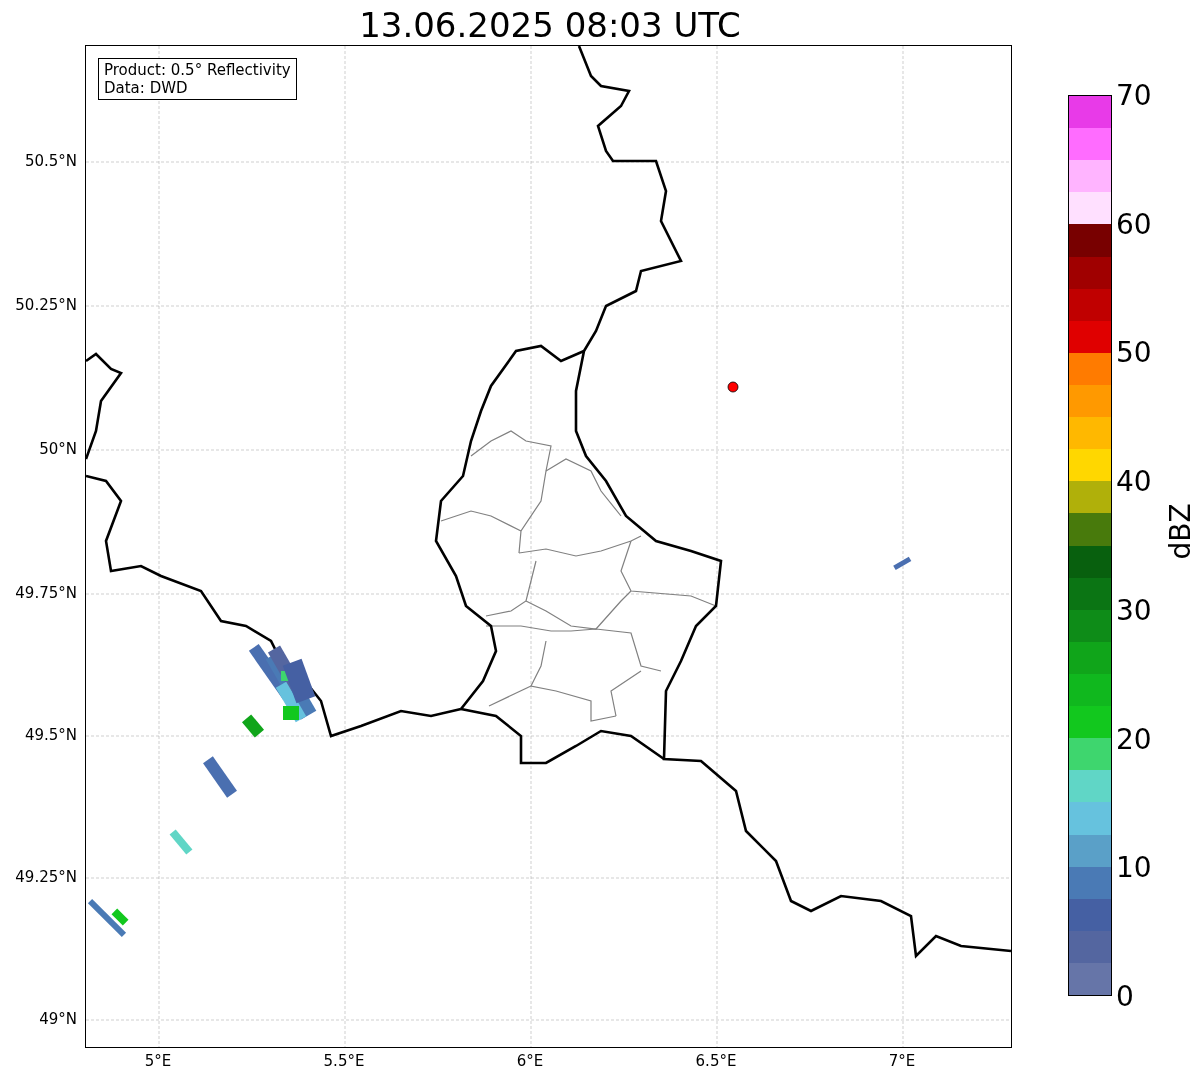 Image resolution: width=1202 pixels, height=1081 pixels. What do you see at coordinates (58, 449) in the screenshot?
I see `latitude-label: 50°N` at bounding box center [58, 449].